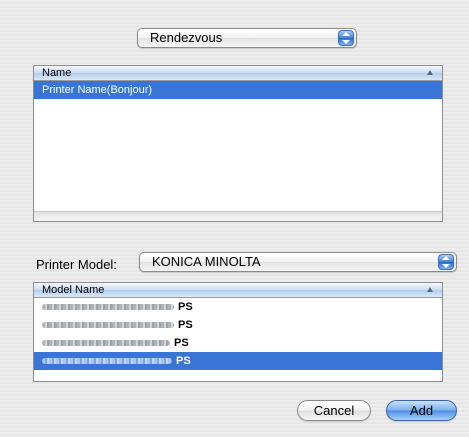 The width and height of the screenshot is (469, 437). I want to click on connection-type-popup: Rendezvous, so click(247, 38).